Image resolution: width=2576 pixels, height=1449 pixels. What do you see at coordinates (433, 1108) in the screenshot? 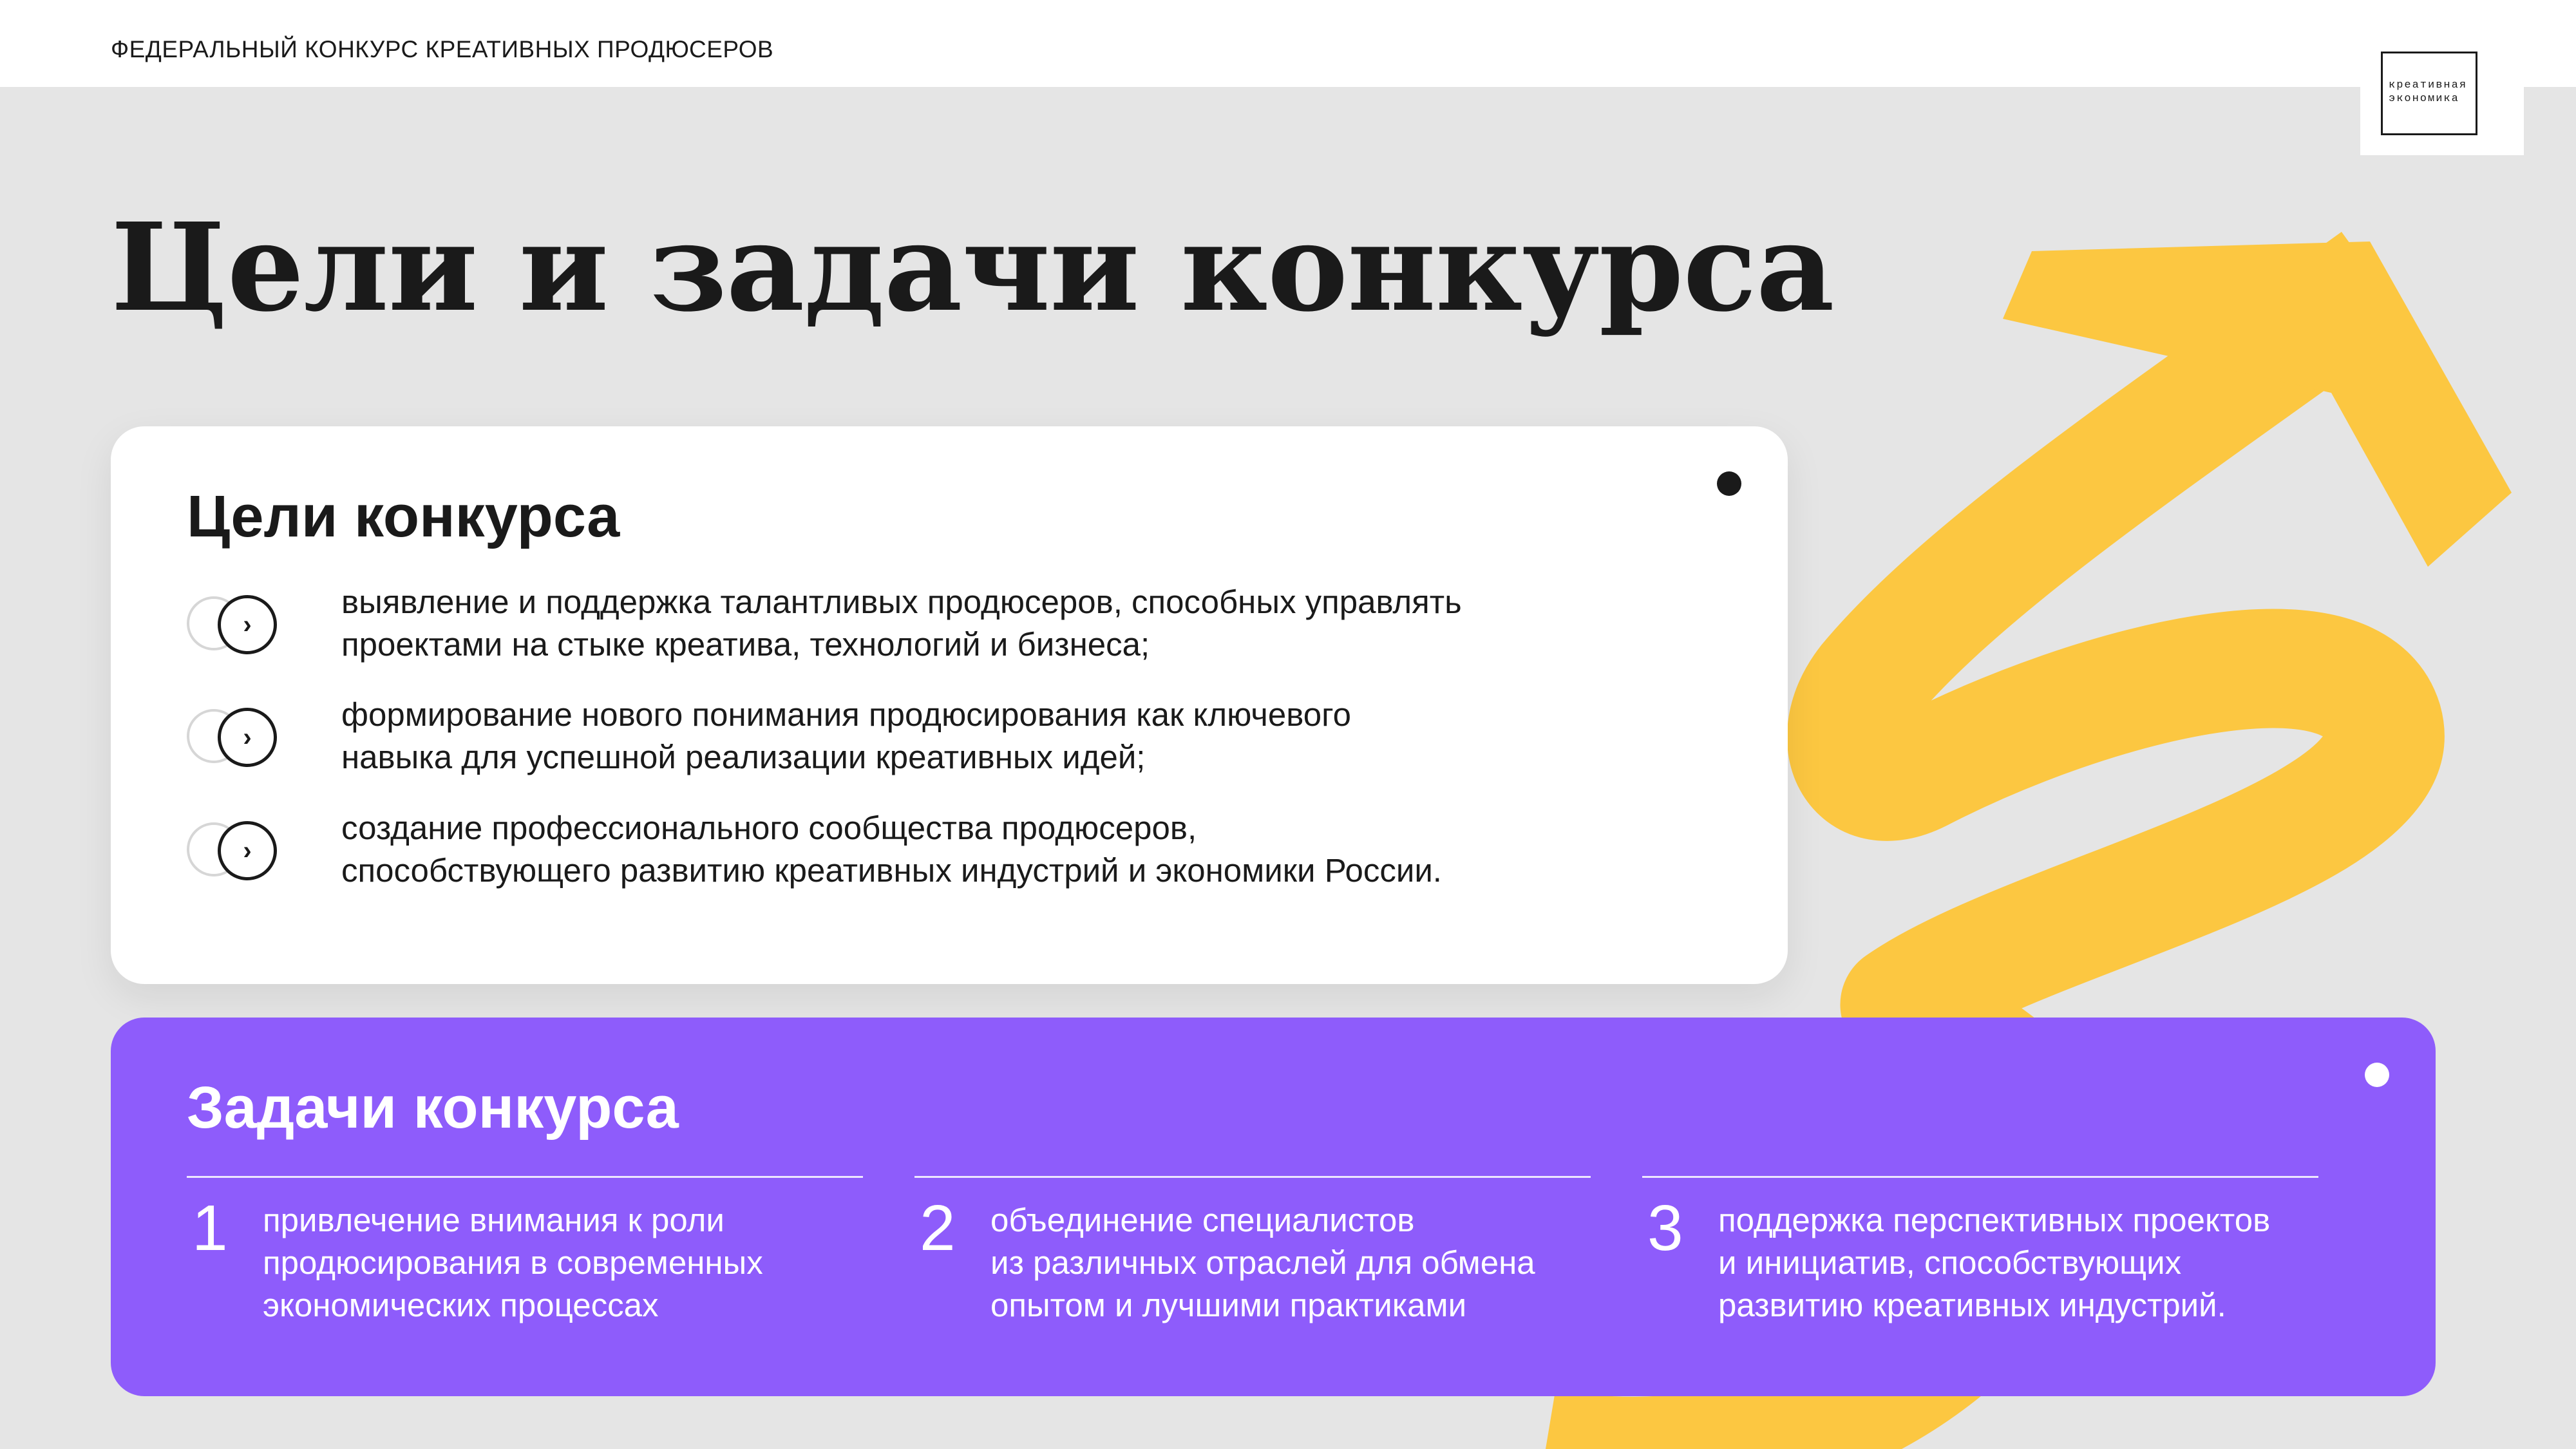
I see `tasks-heading: Задачи конкурса` at bounding box center [433, 1108].